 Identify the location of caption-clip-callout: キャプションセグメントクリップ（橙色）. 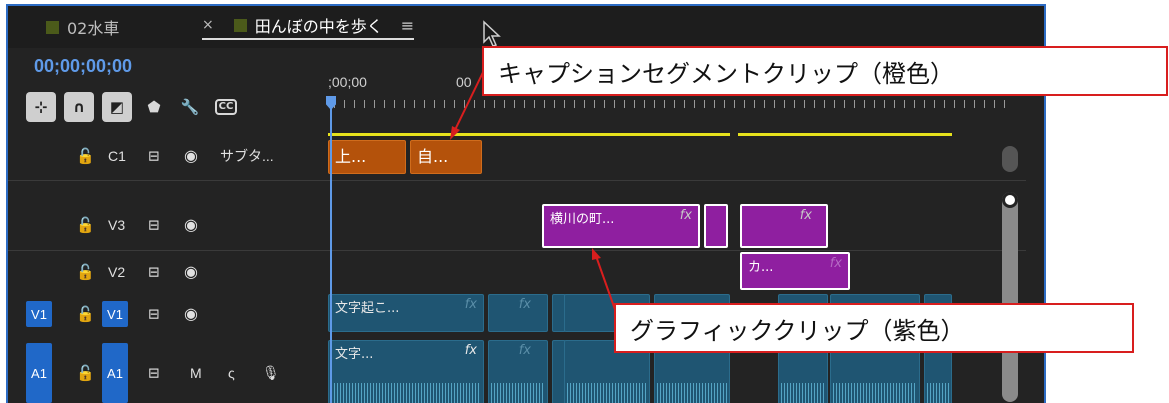
(825, 71).